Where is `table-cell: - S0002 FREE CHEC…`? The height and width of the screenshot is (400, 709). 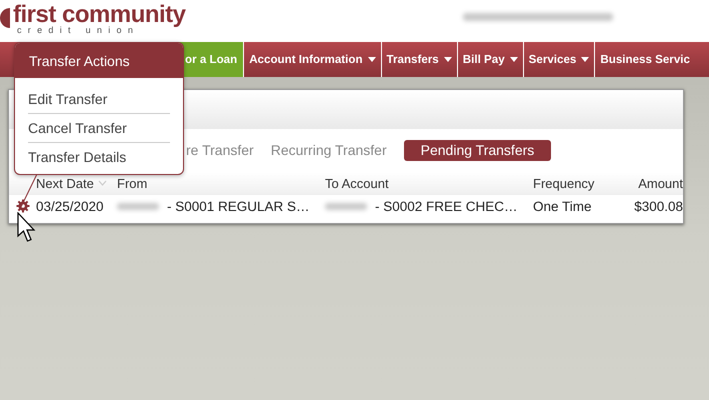 table-cell: - S0002 FREE CHEC… is located at coordinates (446, 206).